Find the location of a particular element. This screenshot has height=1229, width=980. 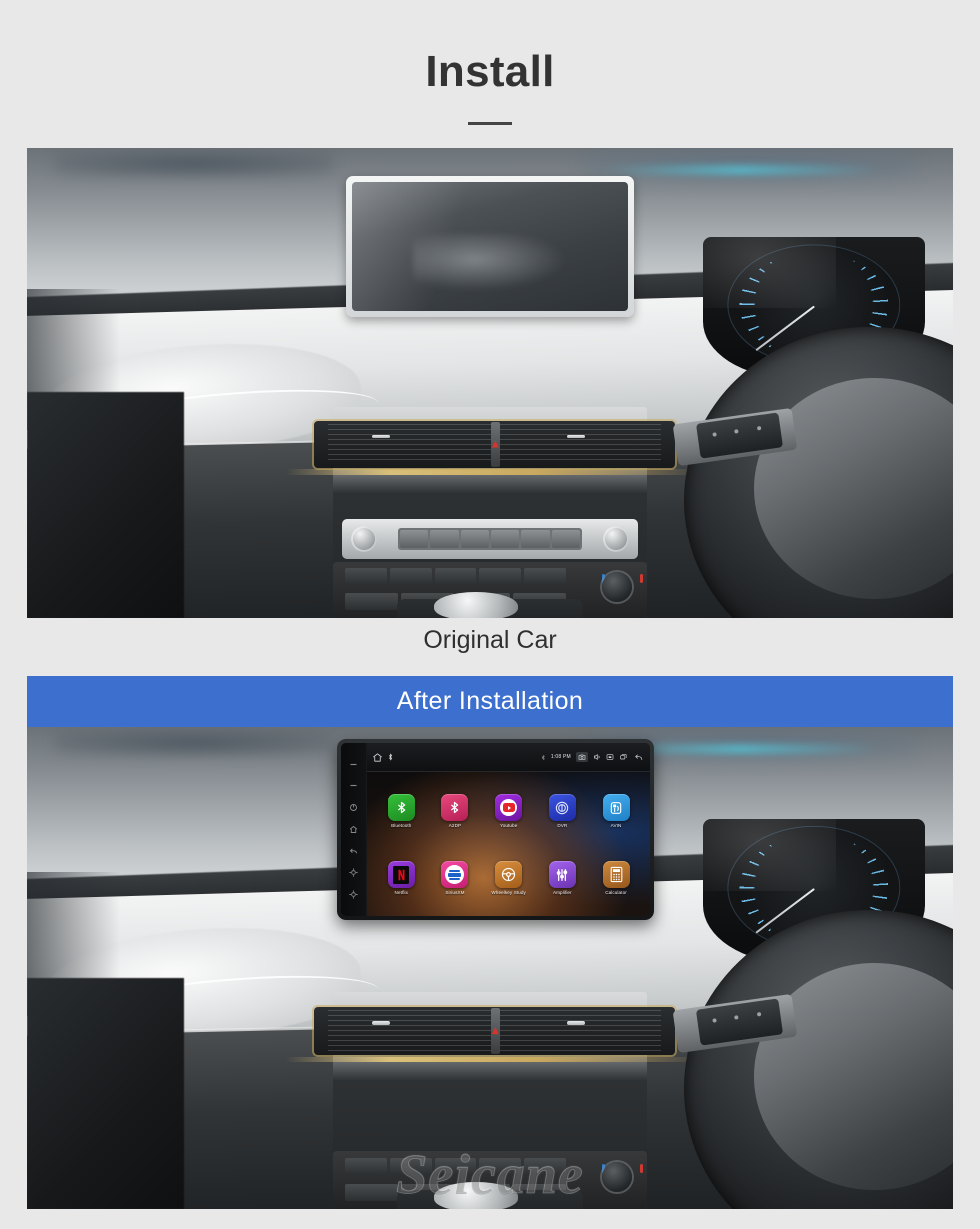

display-icon is located at coordinates (610, 757).